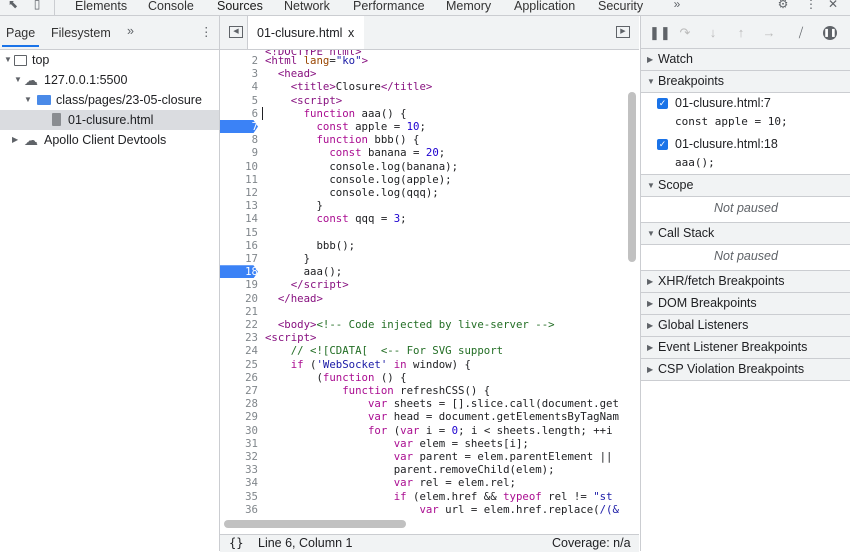  What do you see at coordinates (109, 80) in the screenshot?
I see `tree-item-origin: ▼ ☁ 127.0.0.1:5500` at bounding box center [109, 80].